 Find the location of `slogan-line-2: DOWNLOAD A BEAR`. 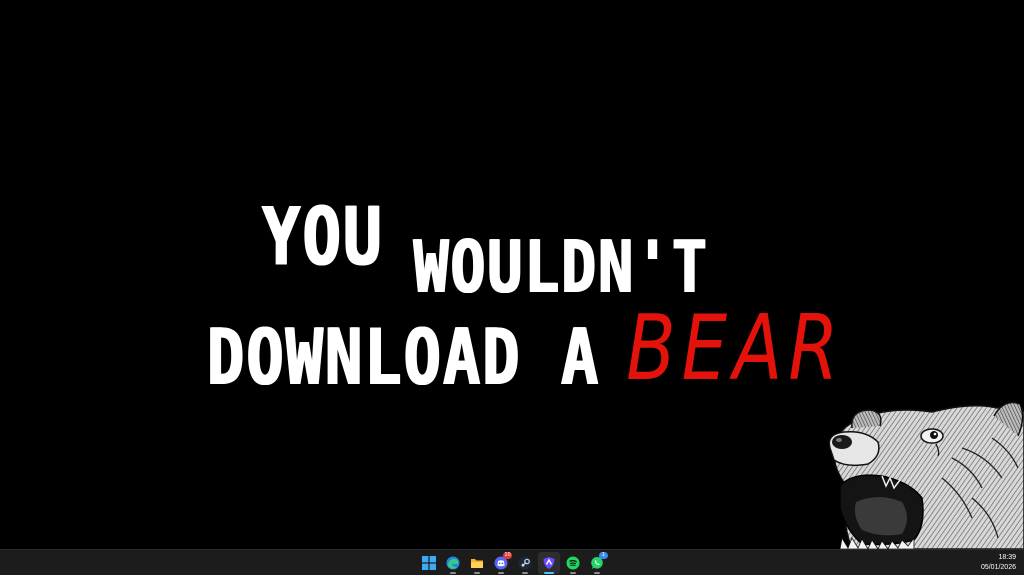

slogan-line-2: DOWNLOAD A BEAR is located at coordinates (525, 350).